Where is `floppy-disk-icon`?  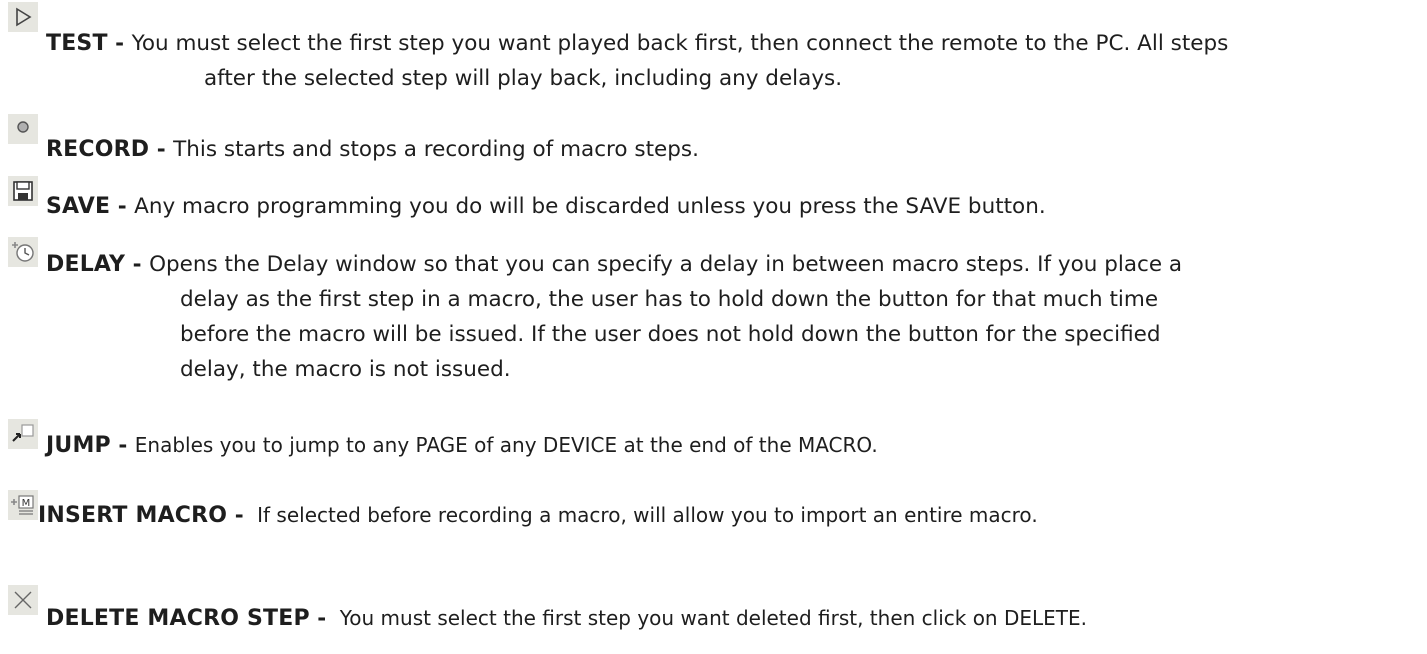
floppy-disk-icon is located at coordinates (23, 191).